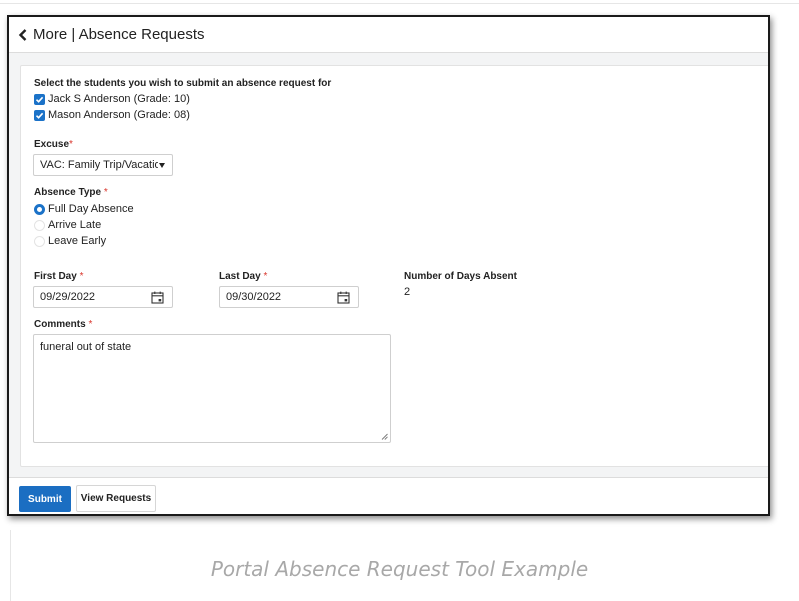 The image size is (799, 601). I want to click on student-name: Jack S Anderson (Grade: 10), so click(119, 99).